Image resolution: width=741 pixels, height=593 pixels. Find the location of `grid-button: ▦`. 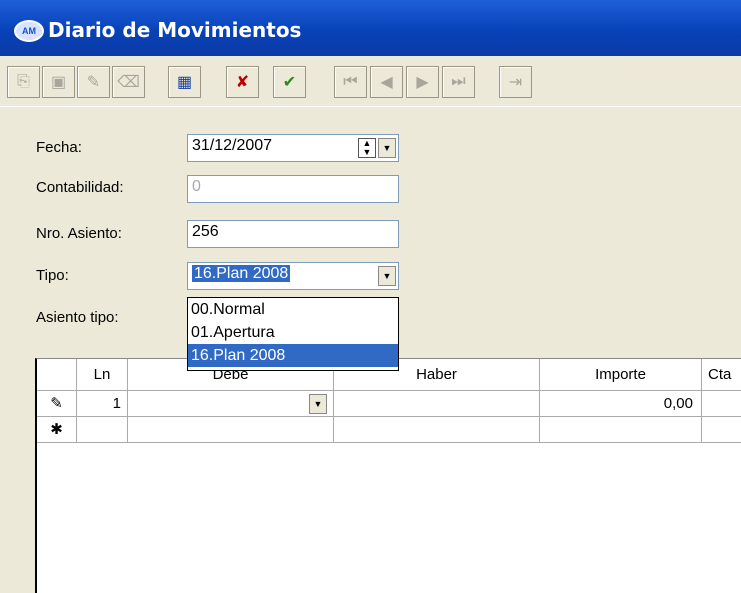

grid-button: ▦ is located at coordinates (184, 82).